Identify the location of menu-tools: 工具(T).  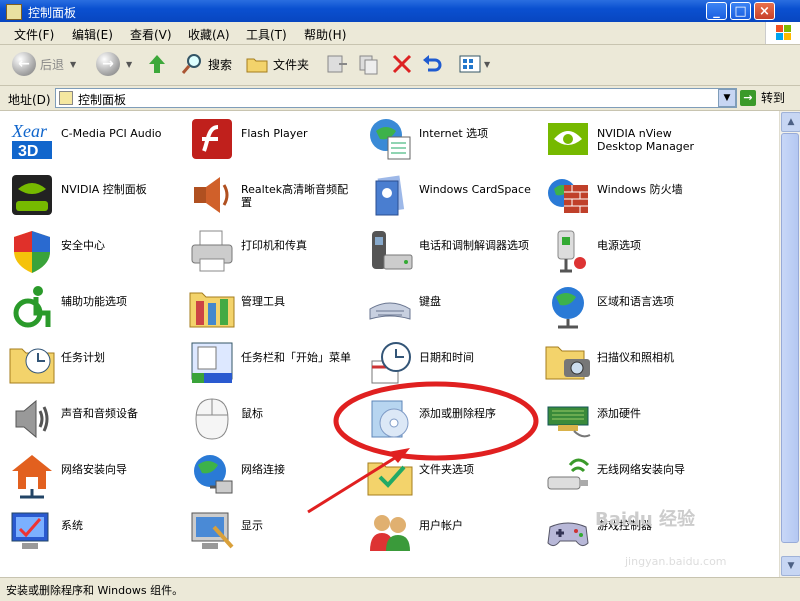
(266, 34).